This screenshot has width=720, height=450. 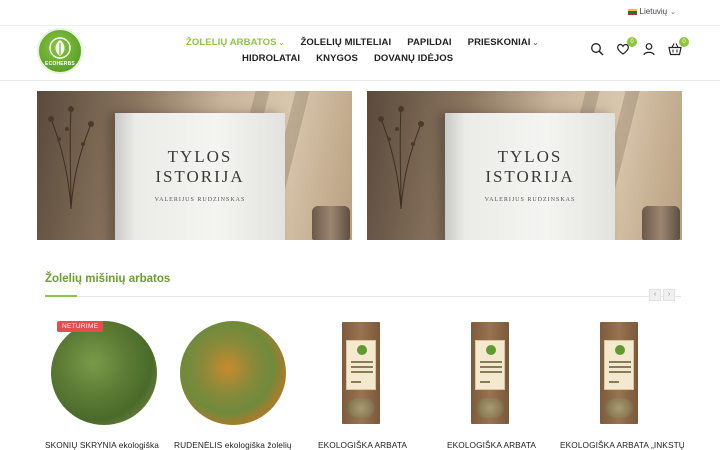 I want to click on header-icons: 0 0, so click(x=639, y=46).